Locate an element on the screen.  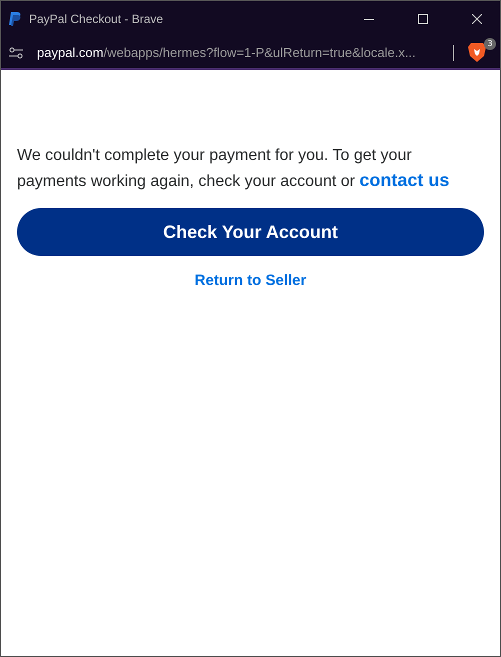
close-icon is located at coordinates (477, 19).